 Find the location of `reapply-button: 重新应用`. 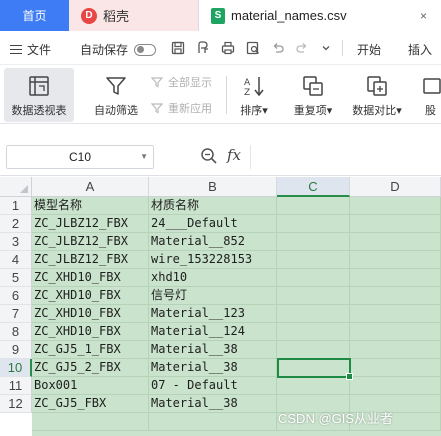

reapply-button: 重新应用 is located at coordinates (181, 108).